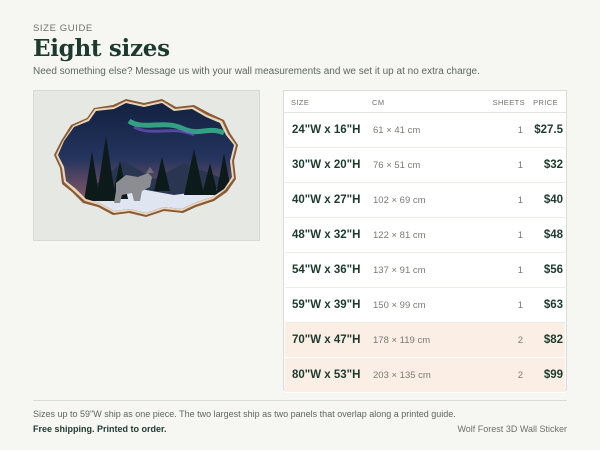 The width and height of the screenshot is (600, 450). What do you see at coordinates (326, 270) in the screenshot?
I see `size-cell: 54"W x 36"H` at bounding box center [326, 270].